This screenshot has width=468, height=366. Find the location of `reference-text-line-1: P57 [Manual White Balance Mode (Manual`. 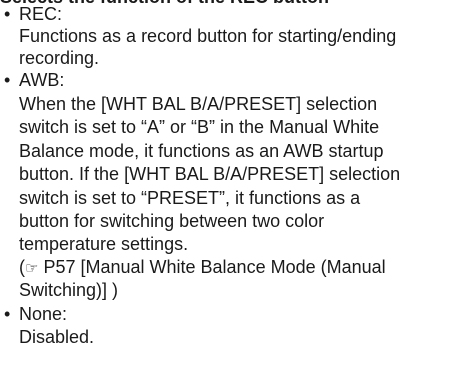

reference-text-line-1: P57 [Manual White Balance Mode (Manual is located at coordinates (212, 267).